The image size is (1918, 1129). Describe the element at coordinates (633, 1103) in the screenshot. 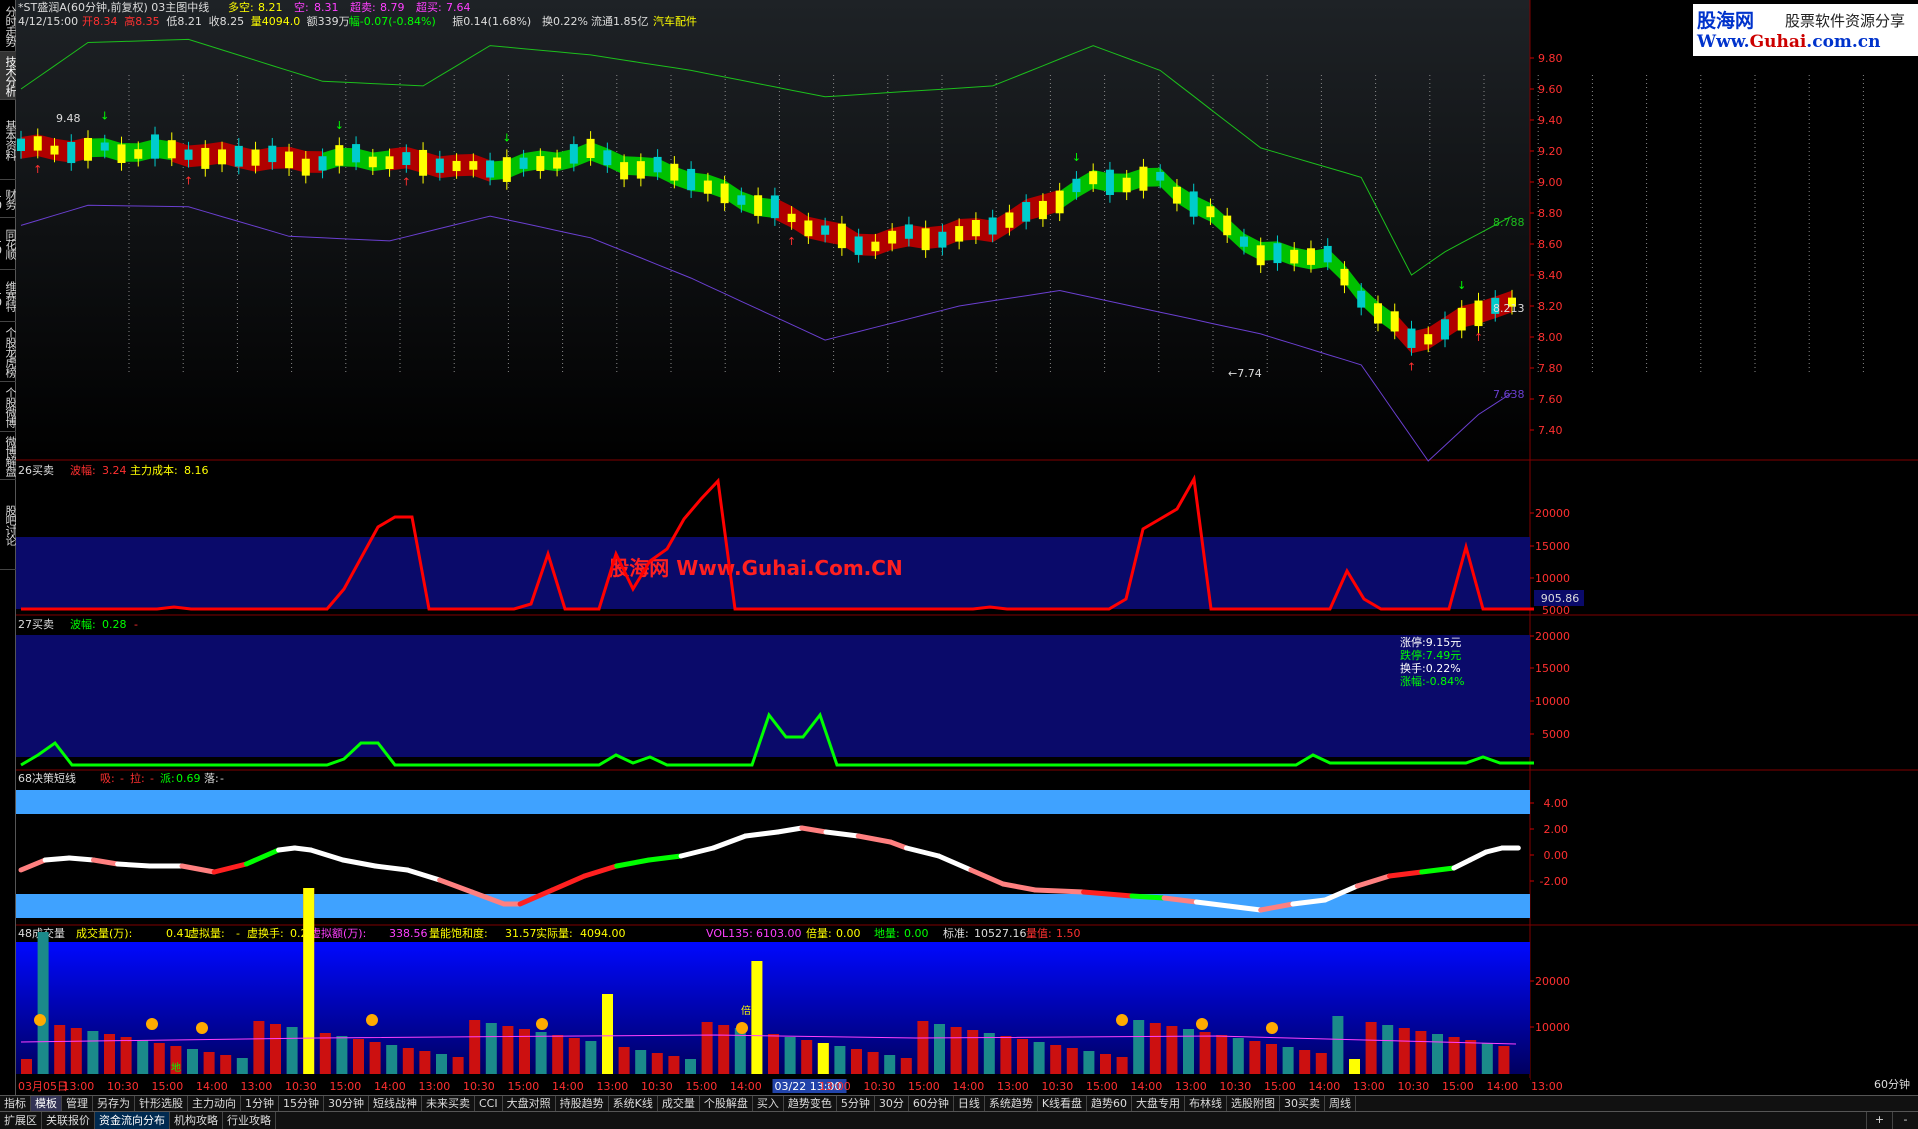

I see `indicator-tab-15: 系统K线` at that location.